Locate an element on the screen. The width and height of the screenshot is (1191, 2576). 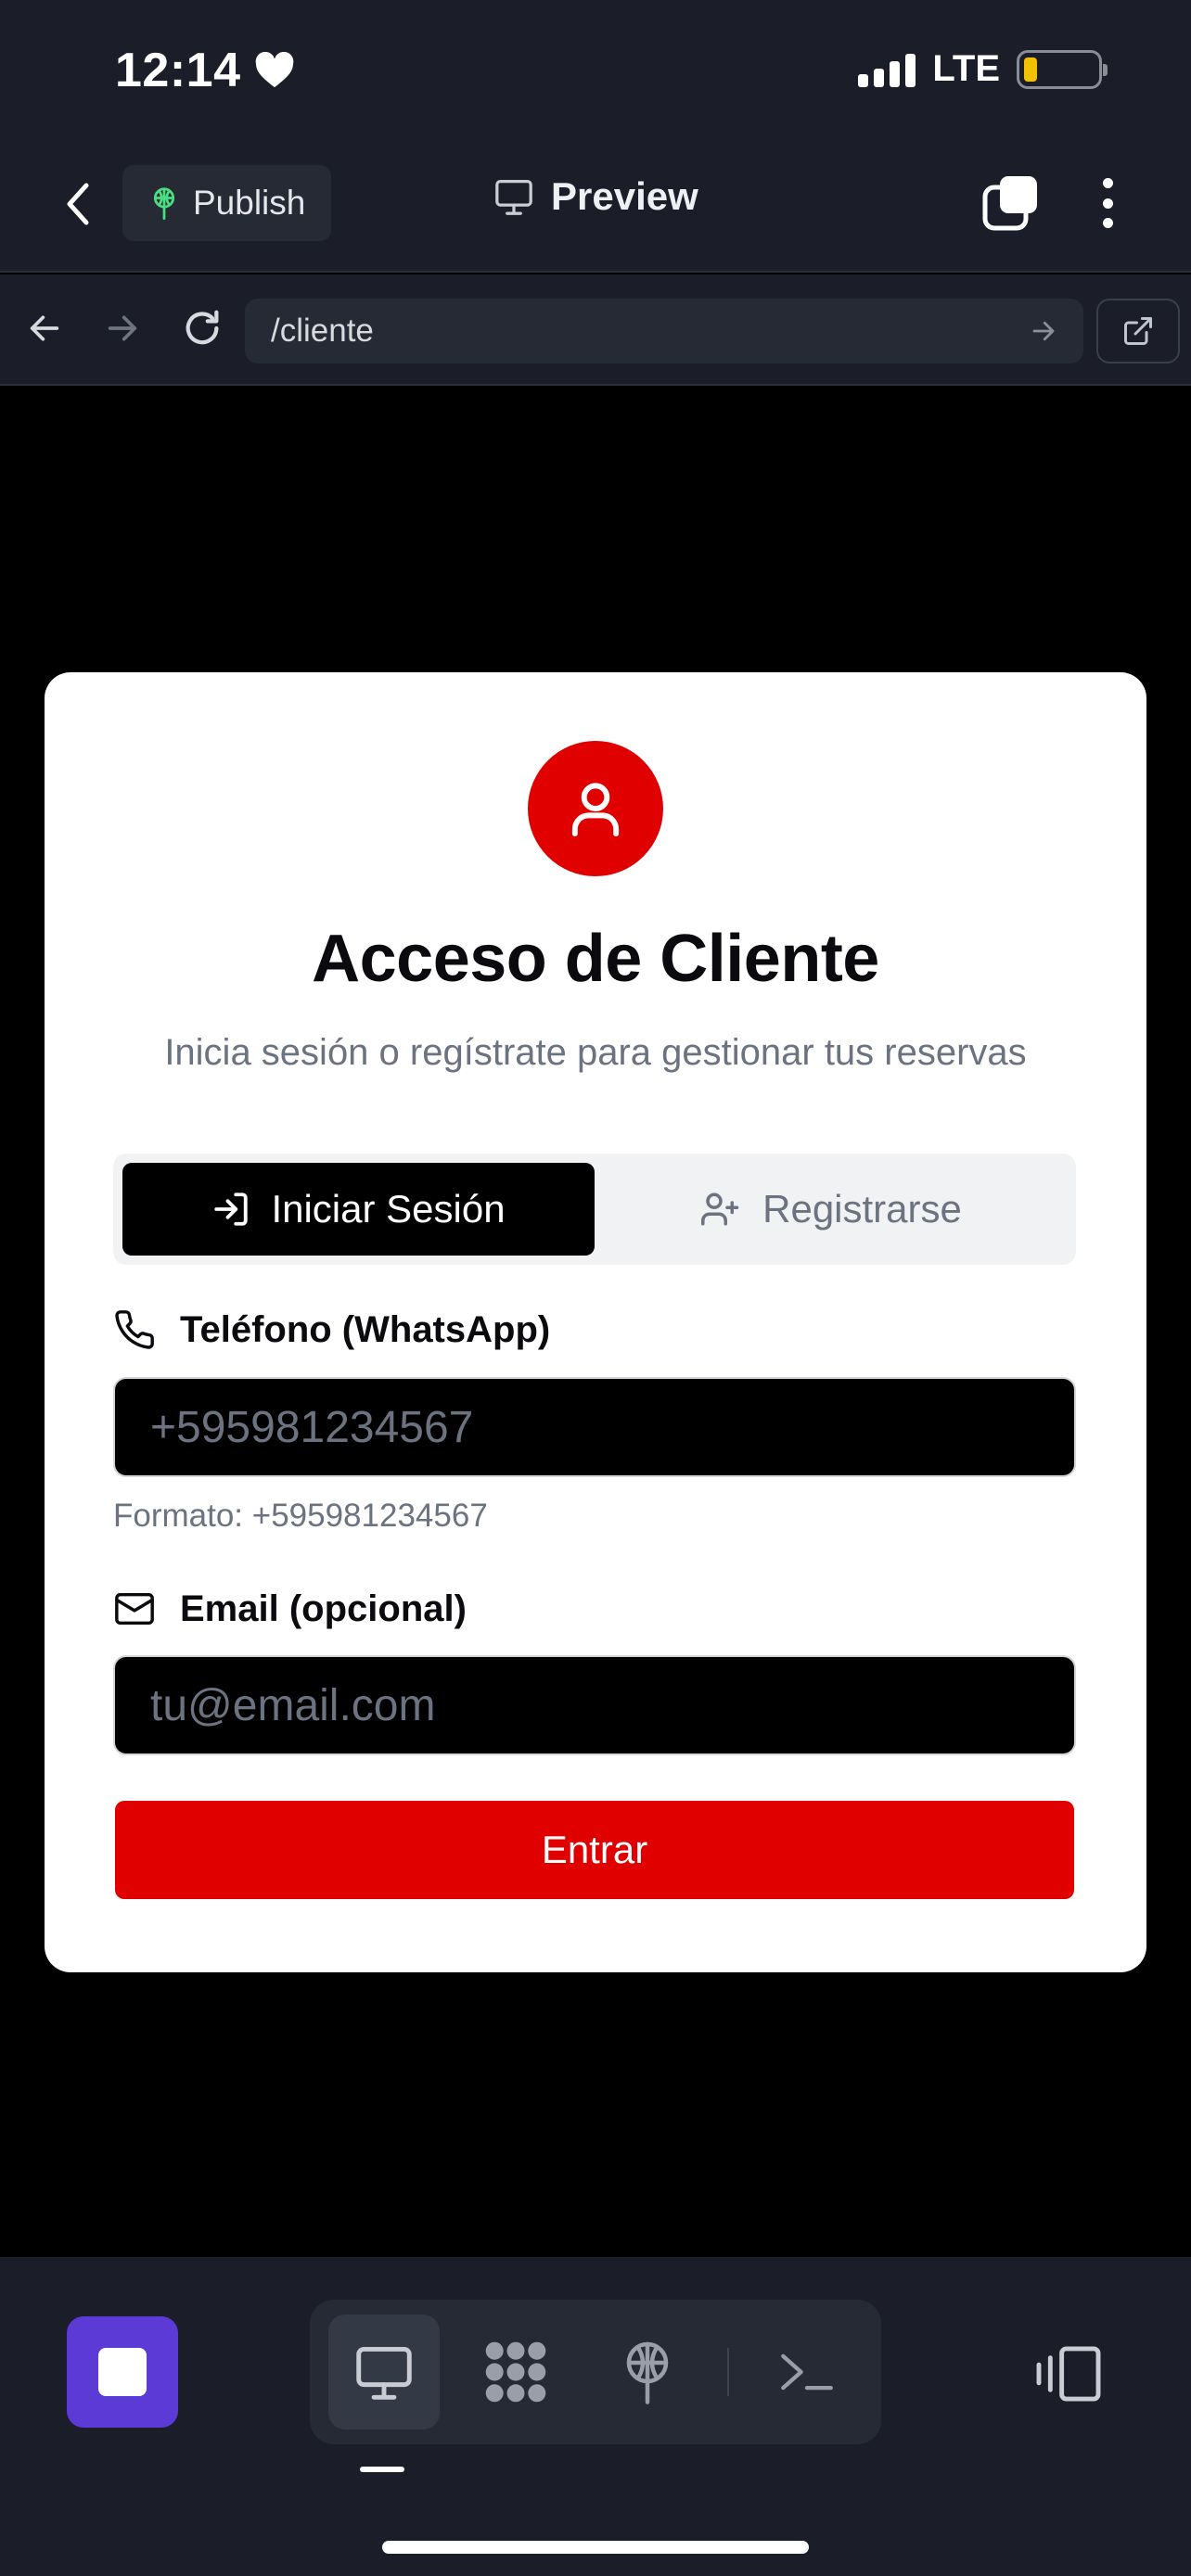
stop-button is located at coordinates (122, 2372).